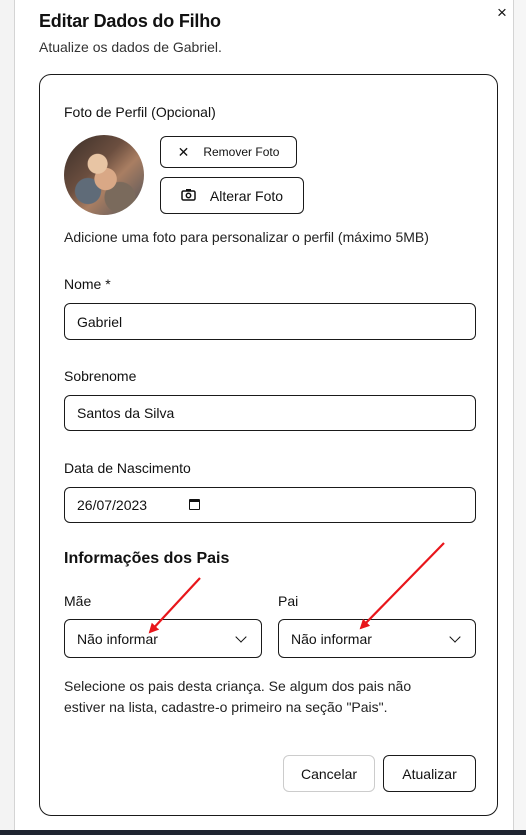  What do you see at coordinates (241, 152) in the screenshot?
I see `remove-photo-label: Remover Foto` at bounding box center [241, 152].